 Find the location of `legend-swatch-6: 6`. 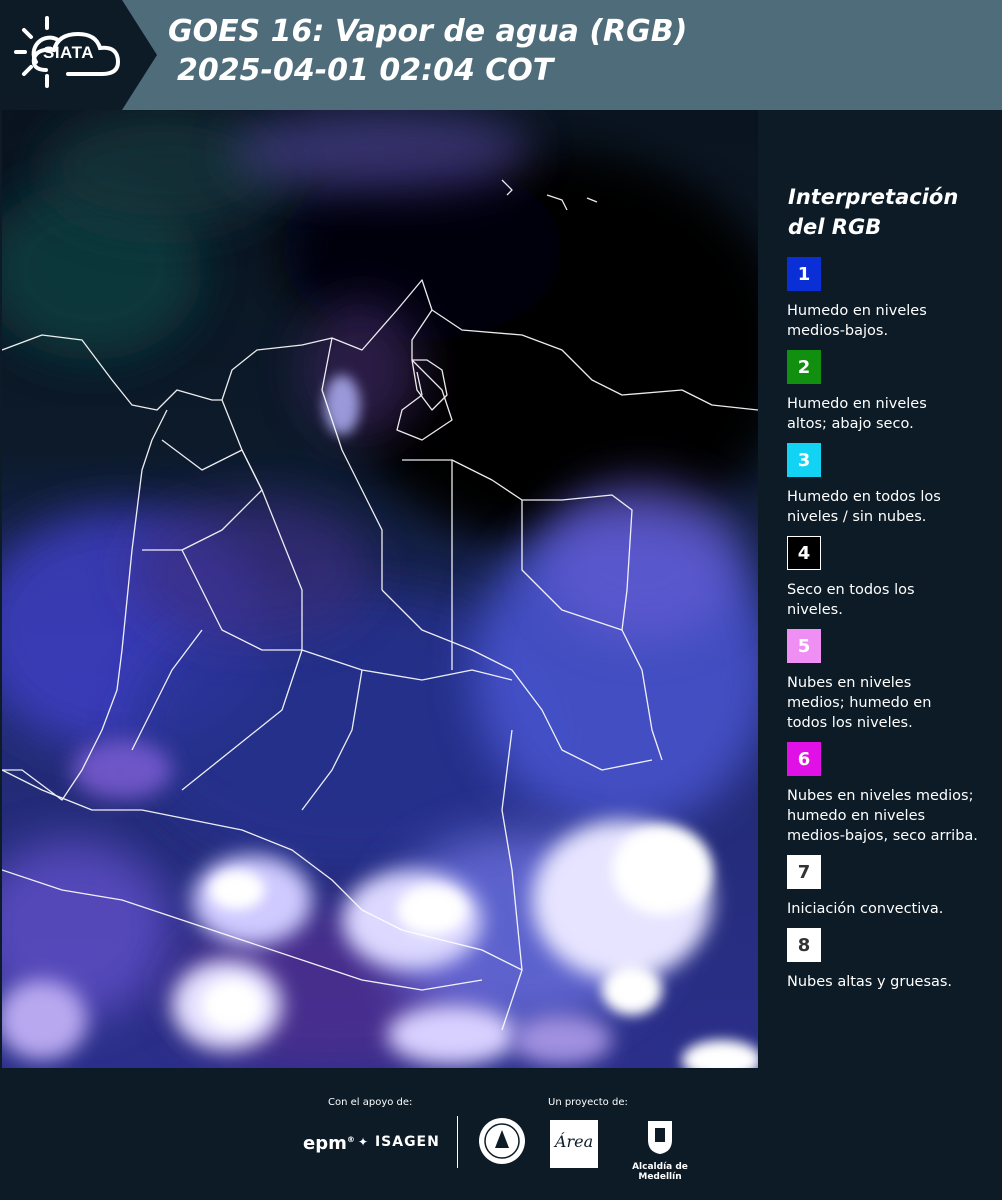

legend-swatch-6: 6 is located at coordinates (804, 759).